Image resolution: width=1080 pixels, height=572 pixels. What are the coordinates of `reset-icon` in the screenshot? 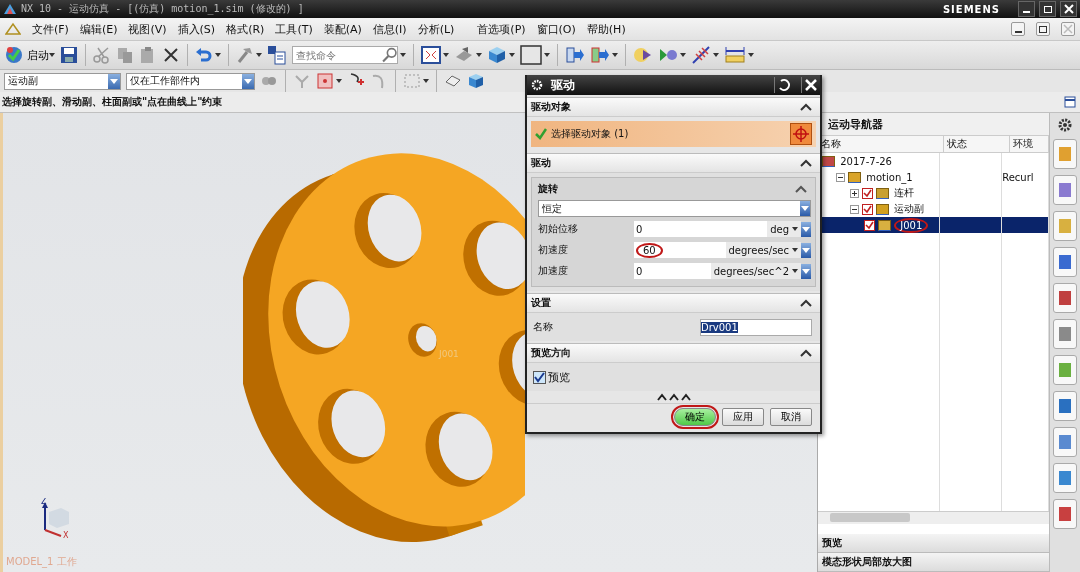 It's located at (783, 85).